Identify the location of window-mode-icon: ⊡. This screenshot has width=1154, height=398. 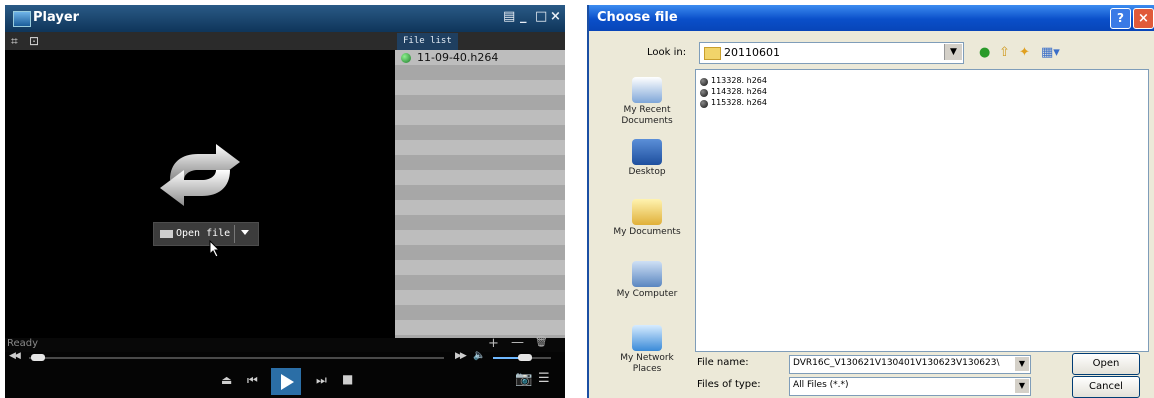
(34, 41).